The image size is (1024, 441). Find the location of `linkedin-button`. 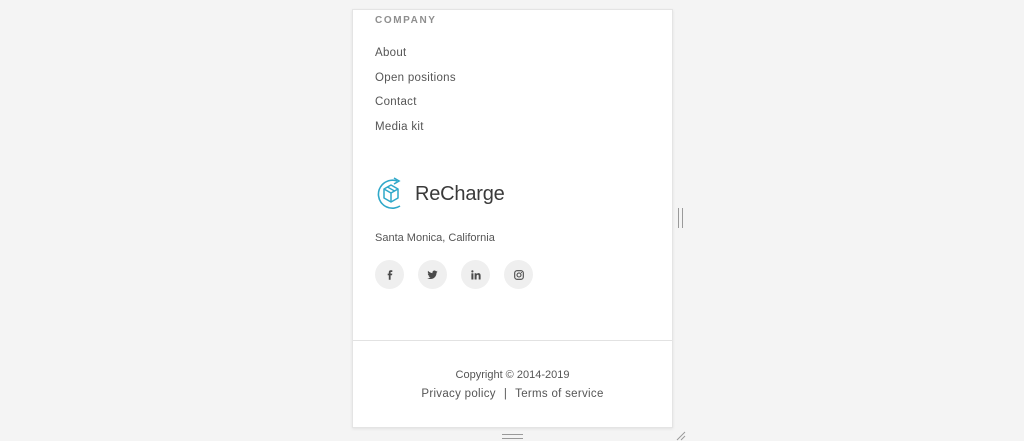

linkedin-button is located at coordinates (475, 274).